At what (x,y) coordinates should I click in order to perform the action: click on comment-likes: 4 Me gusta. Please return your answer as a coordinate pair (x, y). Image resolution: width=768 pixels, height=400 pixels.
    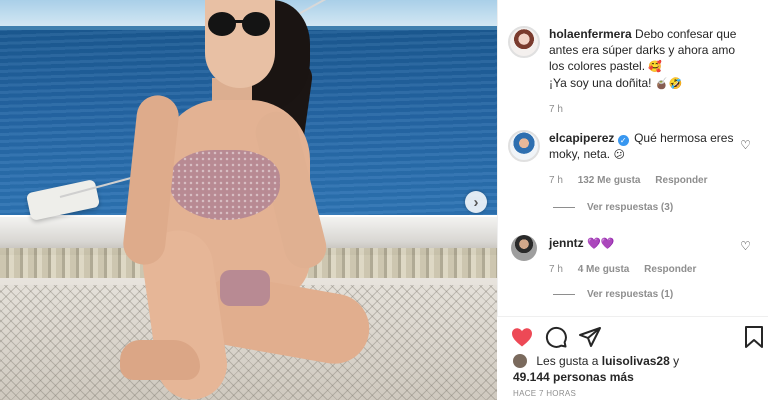
    Looking at the image, I should click on (604, 269).